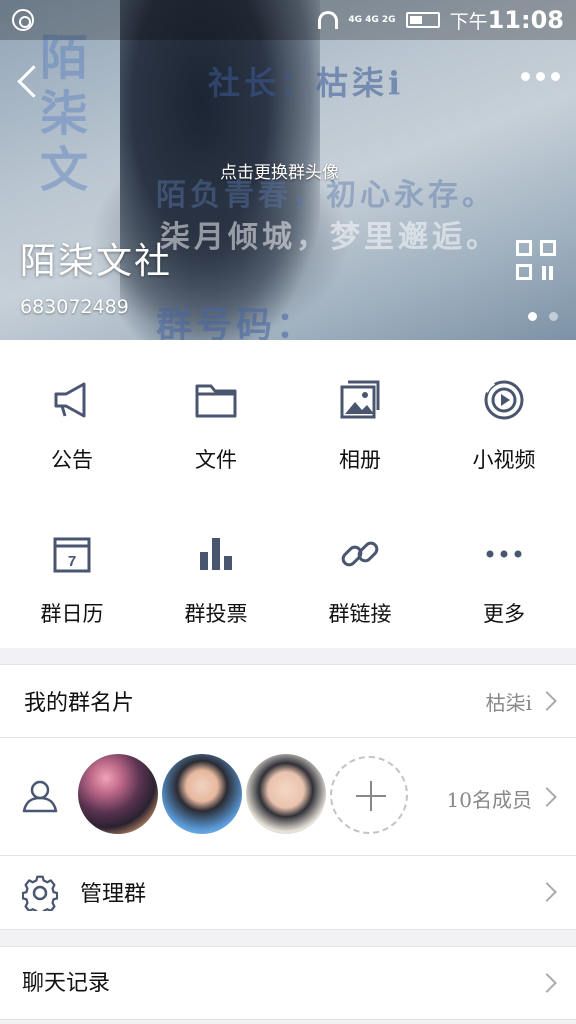 This screenshot has height=1024, width=576. Describe the element at coordinates (508, 703) in the screenshot. I see `my-group-card-value: 枯柒i` at that location.